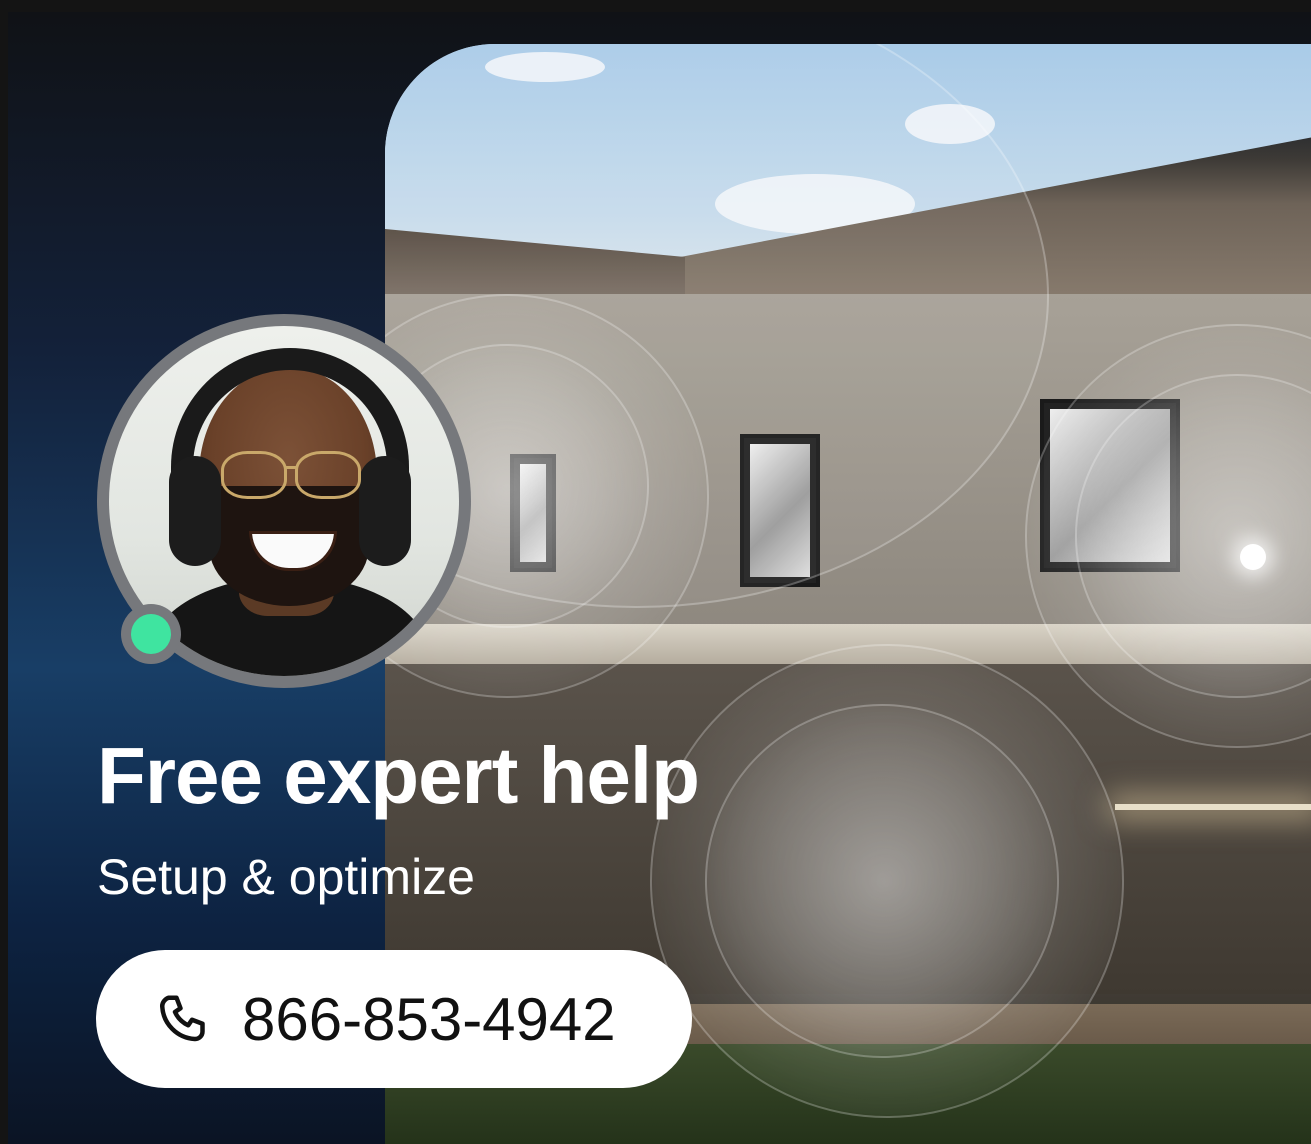 This screenshot has height=1144, width=1311. I want to click on phone-icon, so click(182, 1018).